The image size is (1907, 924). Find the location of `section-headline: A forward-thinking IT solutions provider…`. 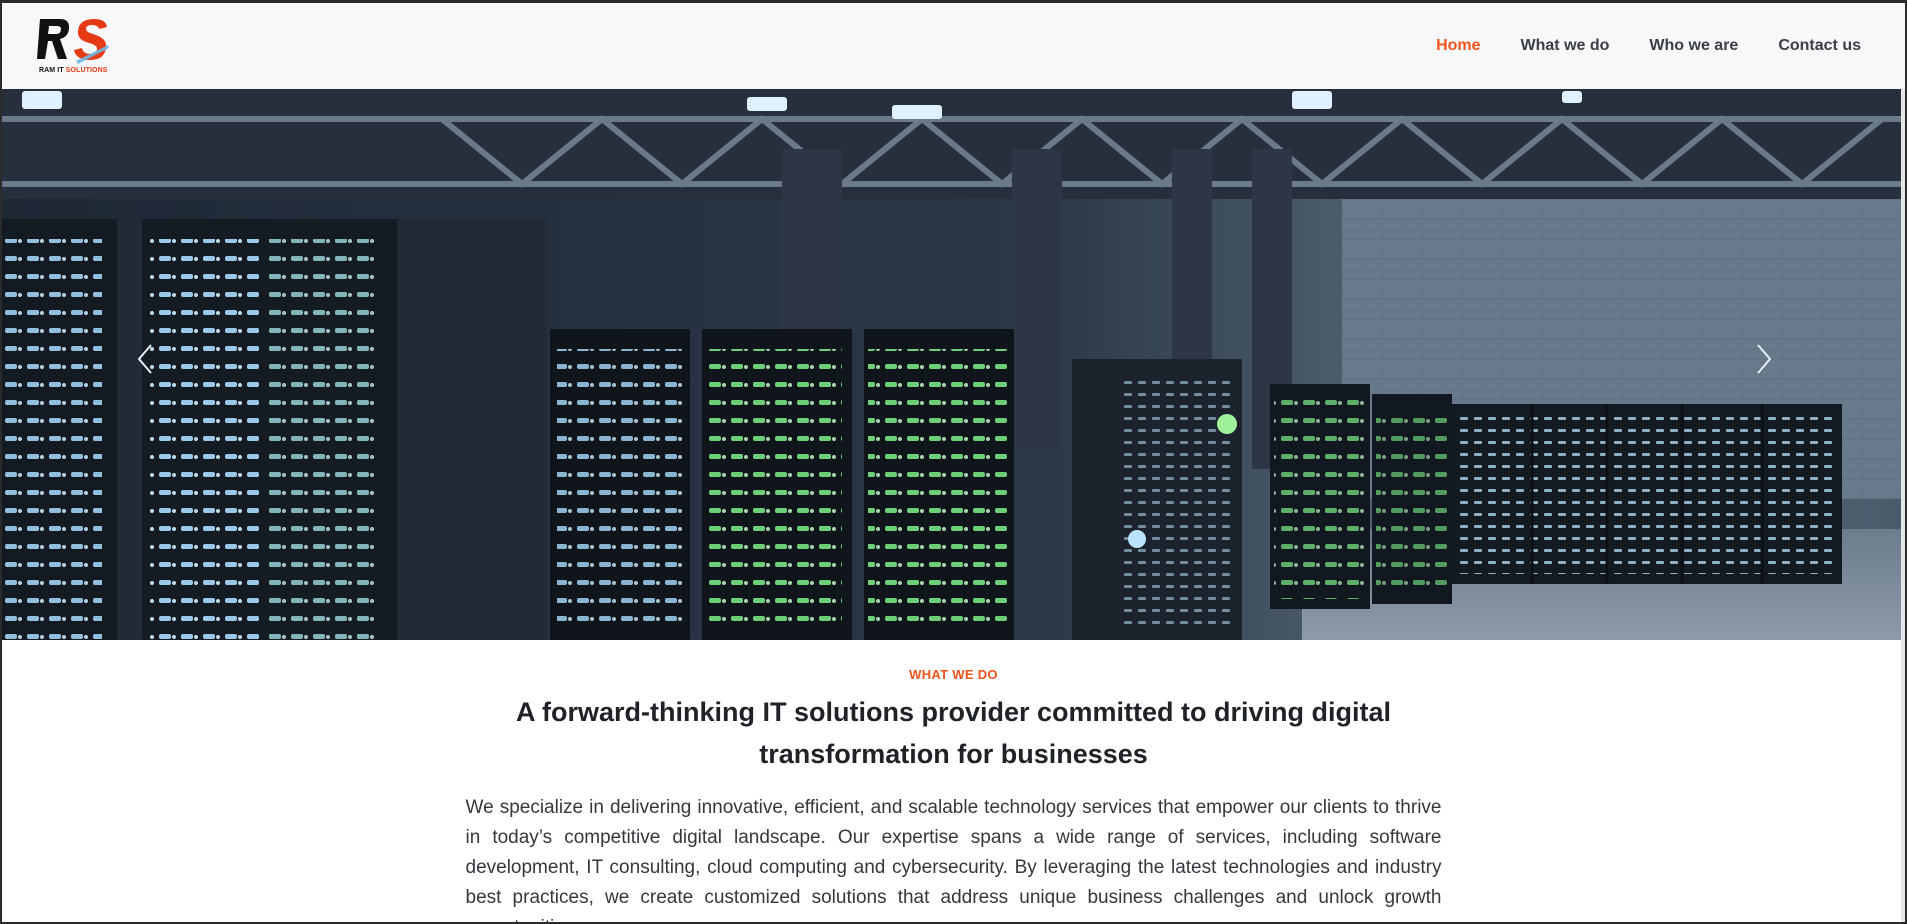

section-headline: A forward-thinking IT solutions provider… is located at coordinates (953, 733).